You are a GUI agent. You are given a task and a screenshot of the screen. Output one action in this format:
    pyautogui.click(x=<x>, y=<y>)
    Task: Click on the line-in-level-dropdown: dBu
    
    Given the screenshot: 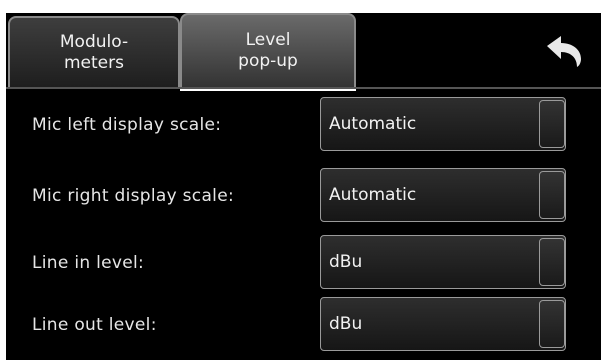 What is the action you would take?
    pyautogui.click(x=443, y=262)
    